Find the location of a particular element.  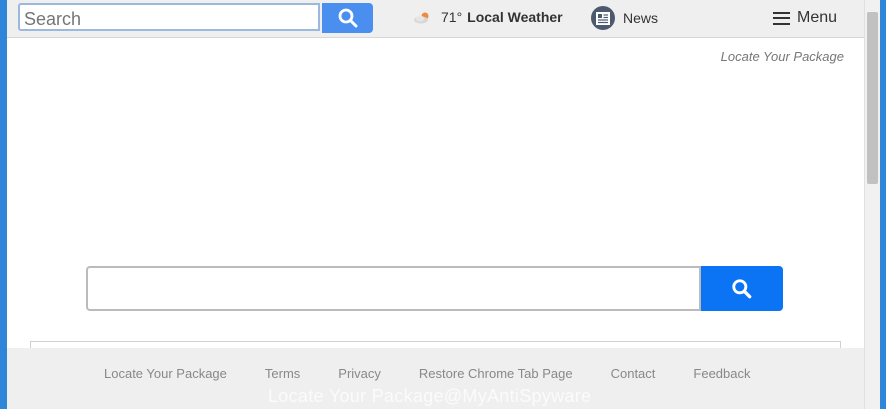

top-bar: 71° Local Weather News Menu is located at coordinates (435, 19).